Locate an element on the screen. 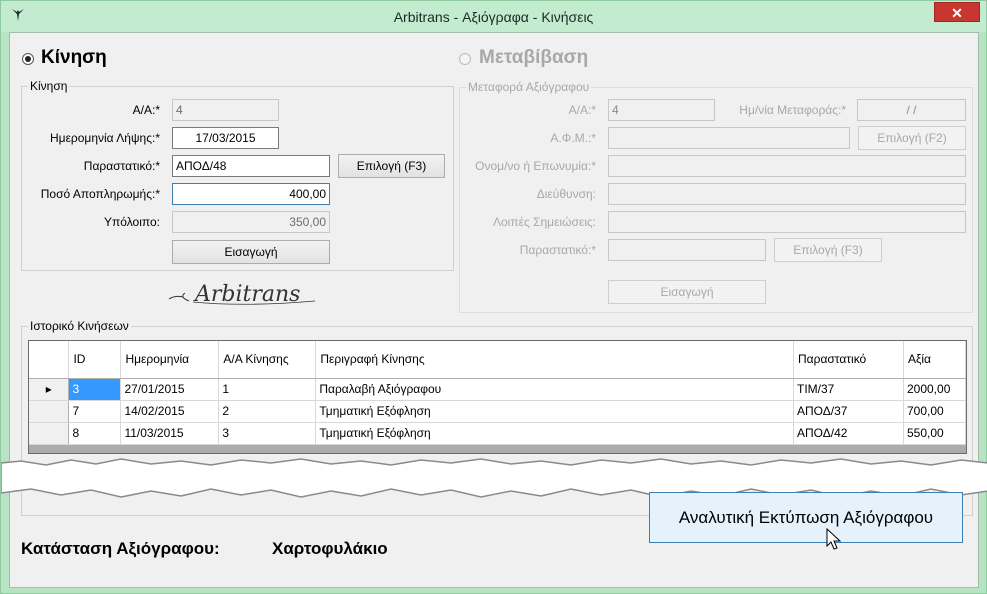  cell-date: 14/02/2015 is located at coordinates (170, 411).